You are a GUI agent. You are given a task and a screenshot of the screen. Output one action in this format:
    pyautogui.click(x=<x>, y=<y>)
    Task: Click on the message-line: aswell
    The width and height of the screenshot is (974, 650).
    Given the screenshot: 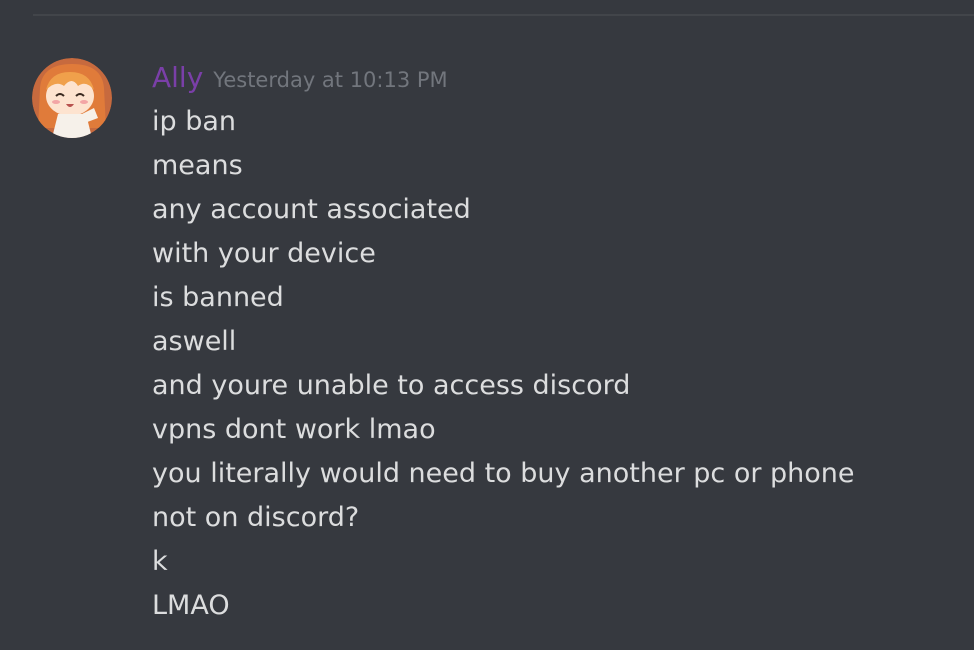 What is the action you would take?
    pyautogui.click(x=194, y=341)
    